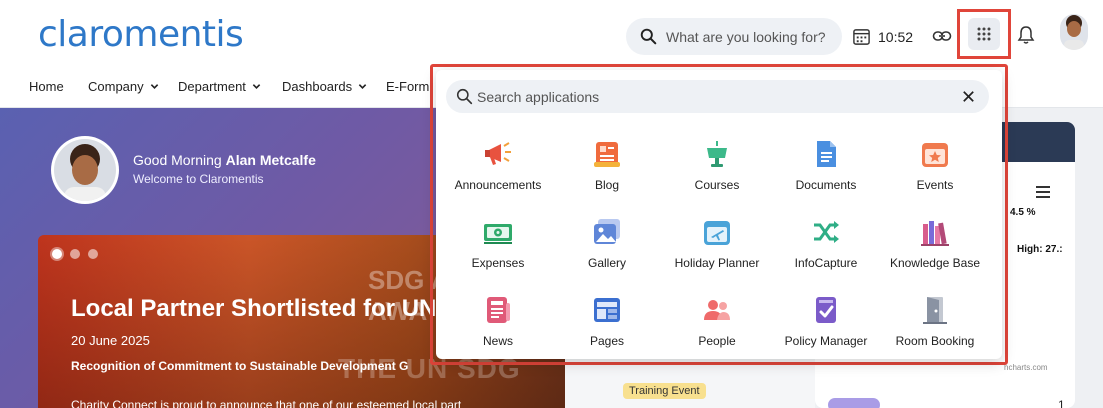 This screenshot has width=1103, height=408. I want to click on shuffle-icon, so click(826, 232).